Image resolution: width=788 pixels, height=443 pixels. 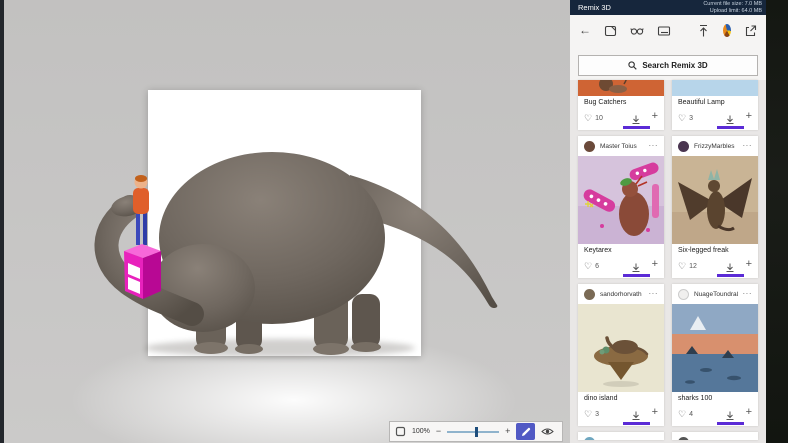 What do you see at coordinates (777, 221) in the screenshot?
I see `desktop-background` at bounding box center [777, 221].